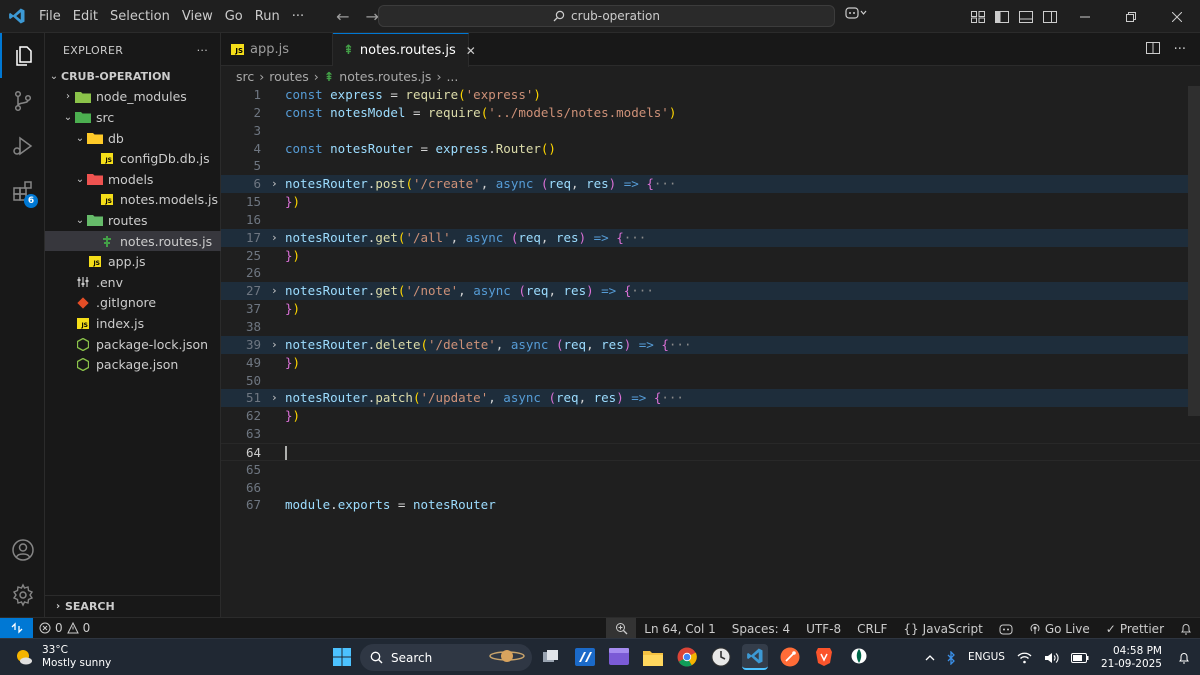 The width and height of the screenshot is (1200, 675). I want to click on code-line: 1 const express = require('express'), so click(710, 95).